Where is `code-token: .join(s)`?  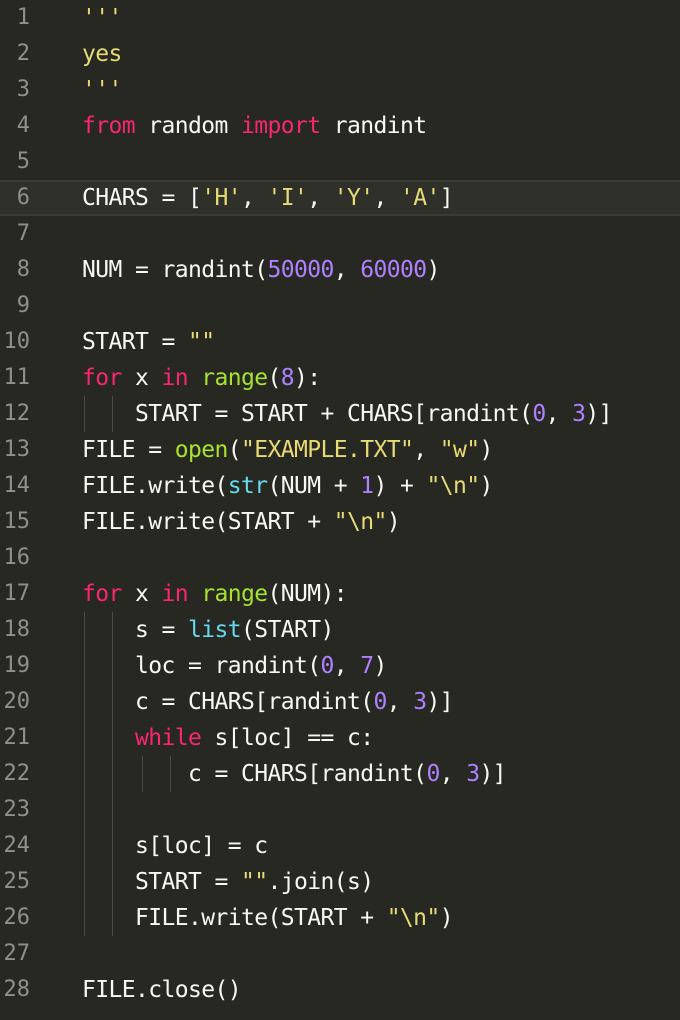
code-token: .join(s) is located at coordinates (320, 882).